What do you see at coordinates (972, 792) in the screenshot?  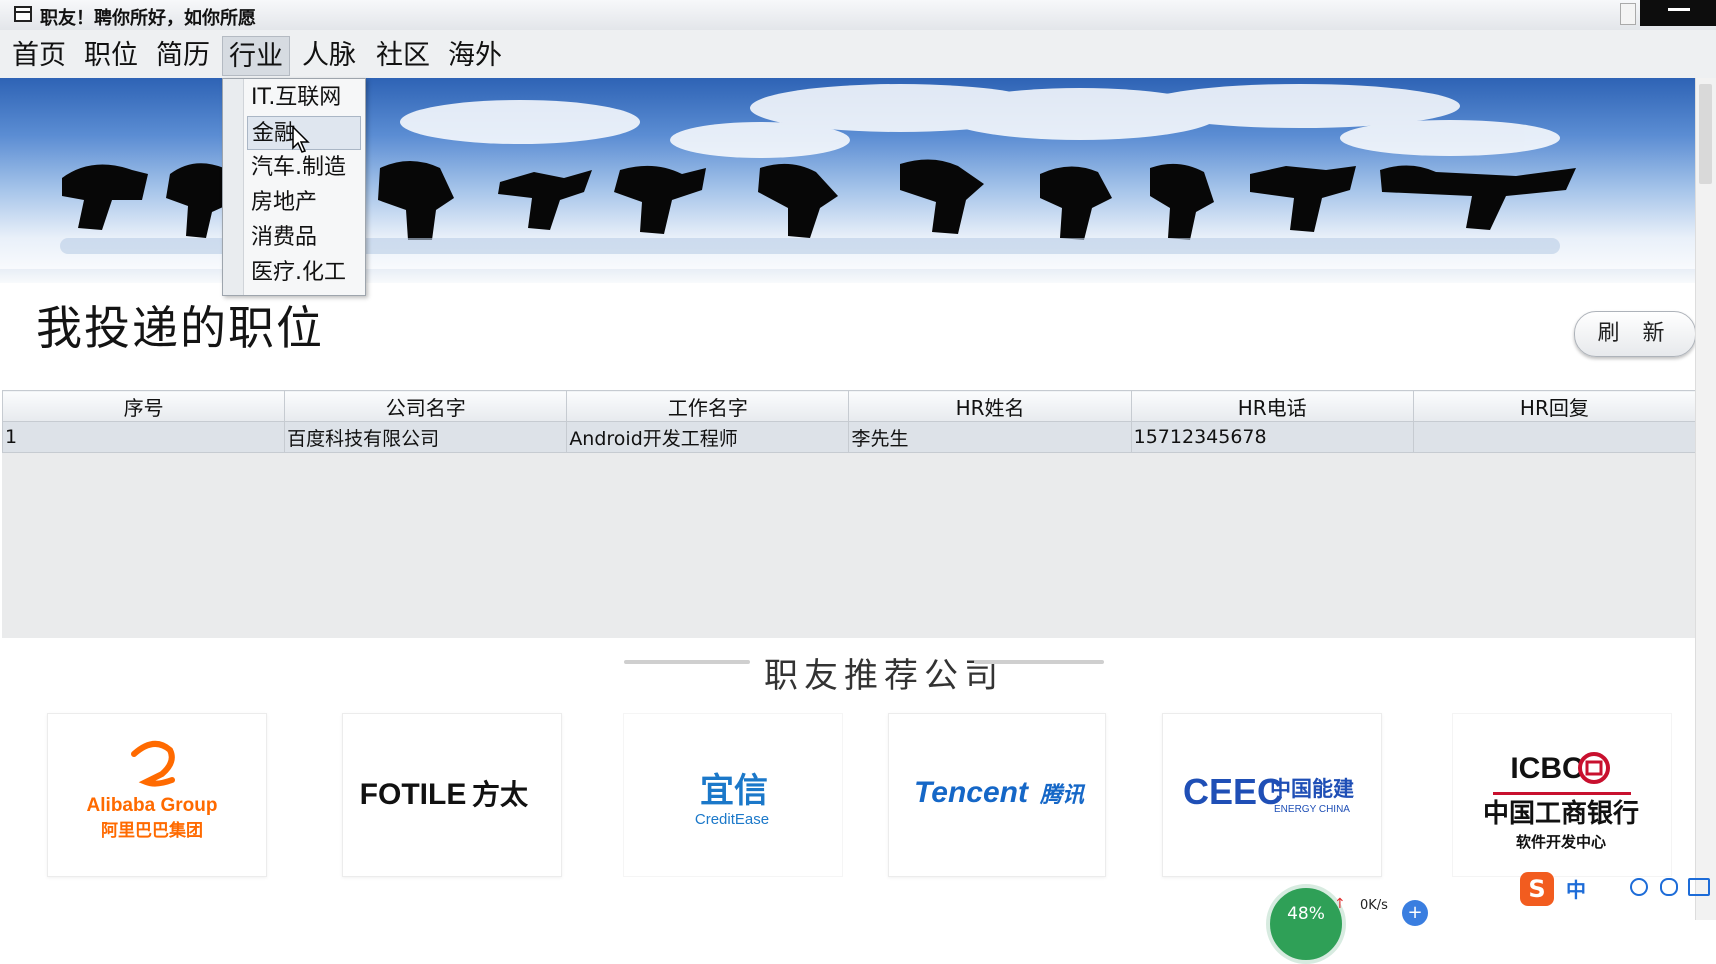 I see `tencent-logo-name: Tencent` at bounding box center [972, 792].